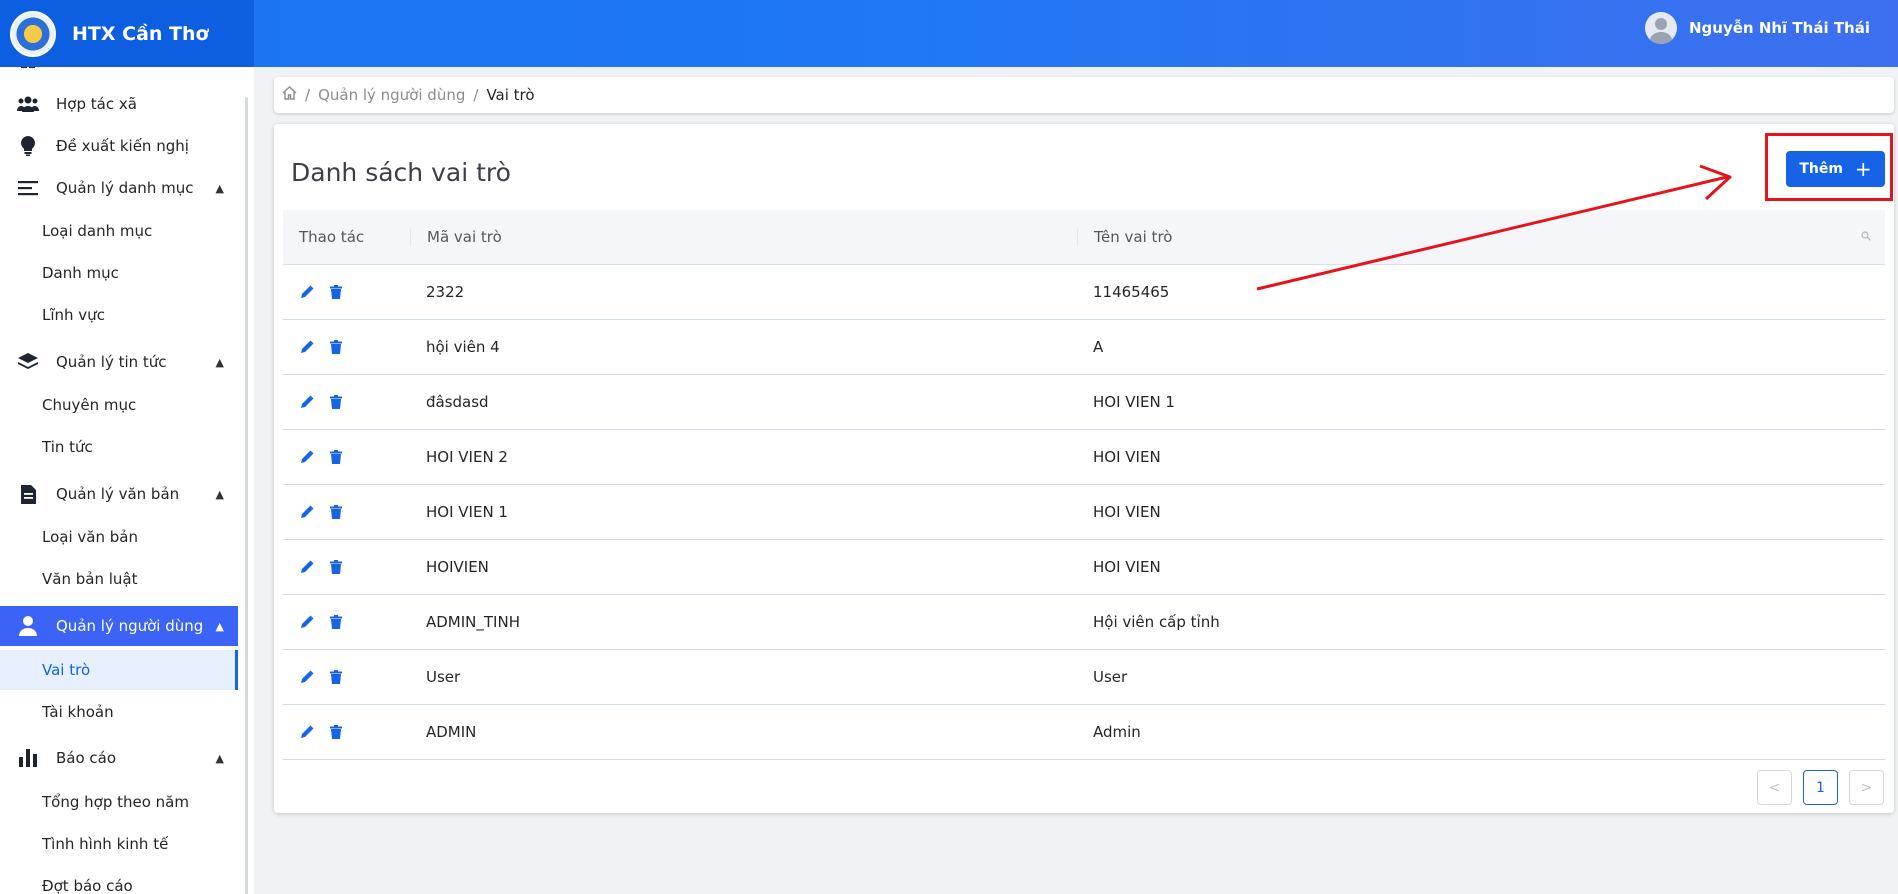 The width and height of the screenshot is (1898, 894). I want to click on table-row: HOI VIEN 1 HOI VIEN, so click(1084, 512).